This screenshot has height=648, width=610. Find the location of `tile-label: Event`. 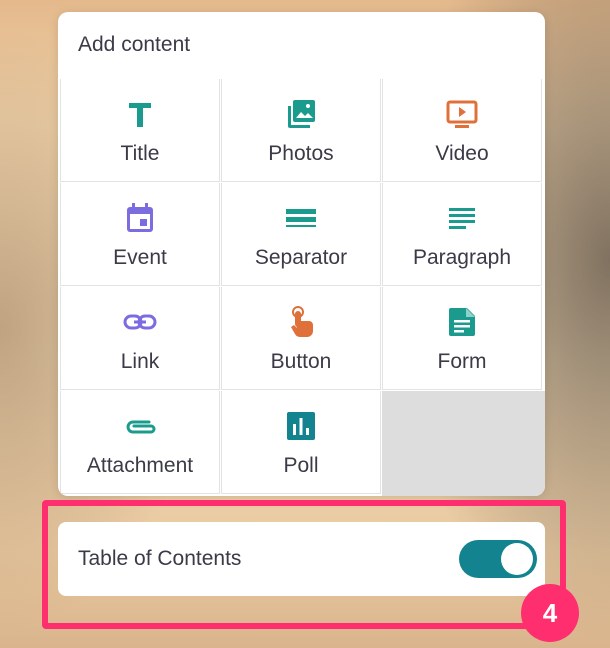

tile-label: Event is located at coordinates (140, 257).